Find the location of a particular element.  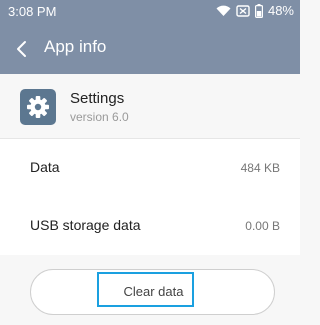

row-label: USB storage data is located at coordinates (85, 225).